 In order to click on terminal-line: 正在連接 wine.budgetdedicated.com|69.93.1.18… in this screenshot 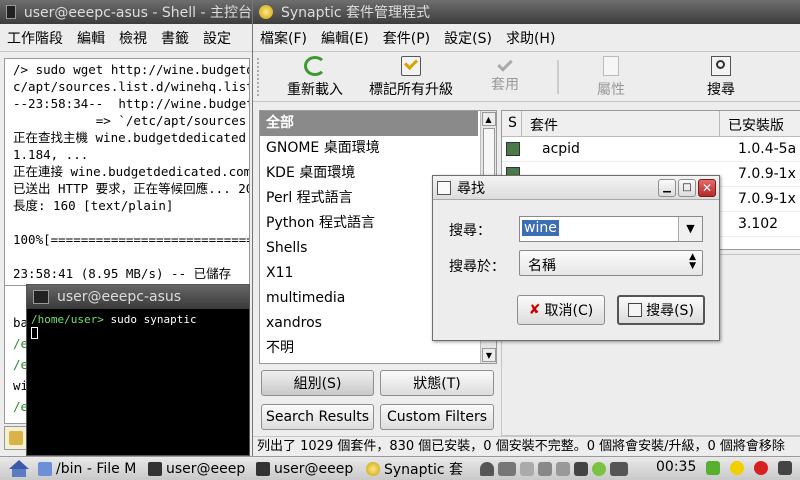, I will do `click(131, 171)`.